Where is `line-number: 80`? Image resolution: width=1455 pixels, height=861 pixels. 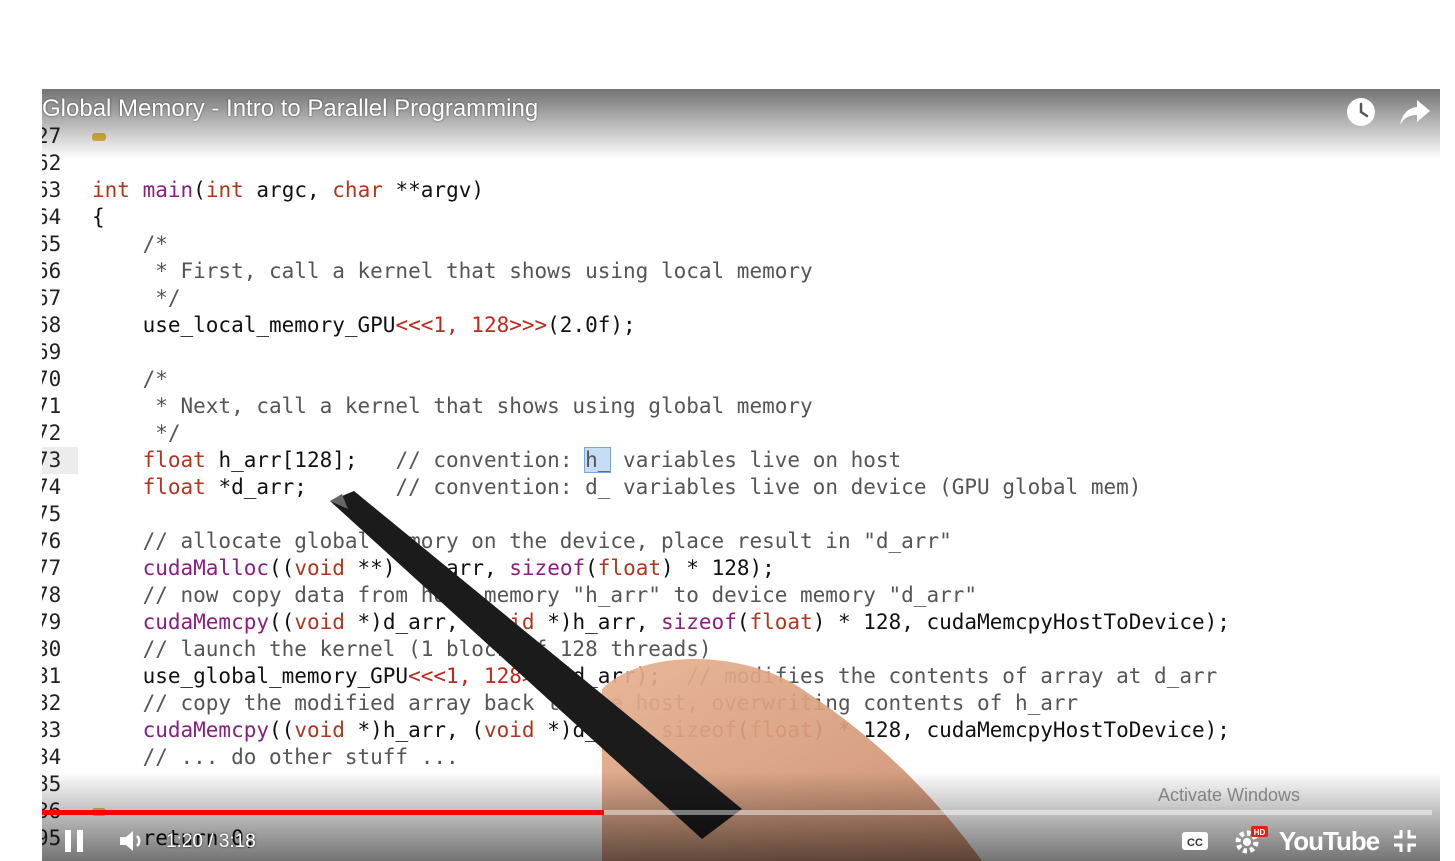
line-number: 80 is located at coordinates (52, 649).